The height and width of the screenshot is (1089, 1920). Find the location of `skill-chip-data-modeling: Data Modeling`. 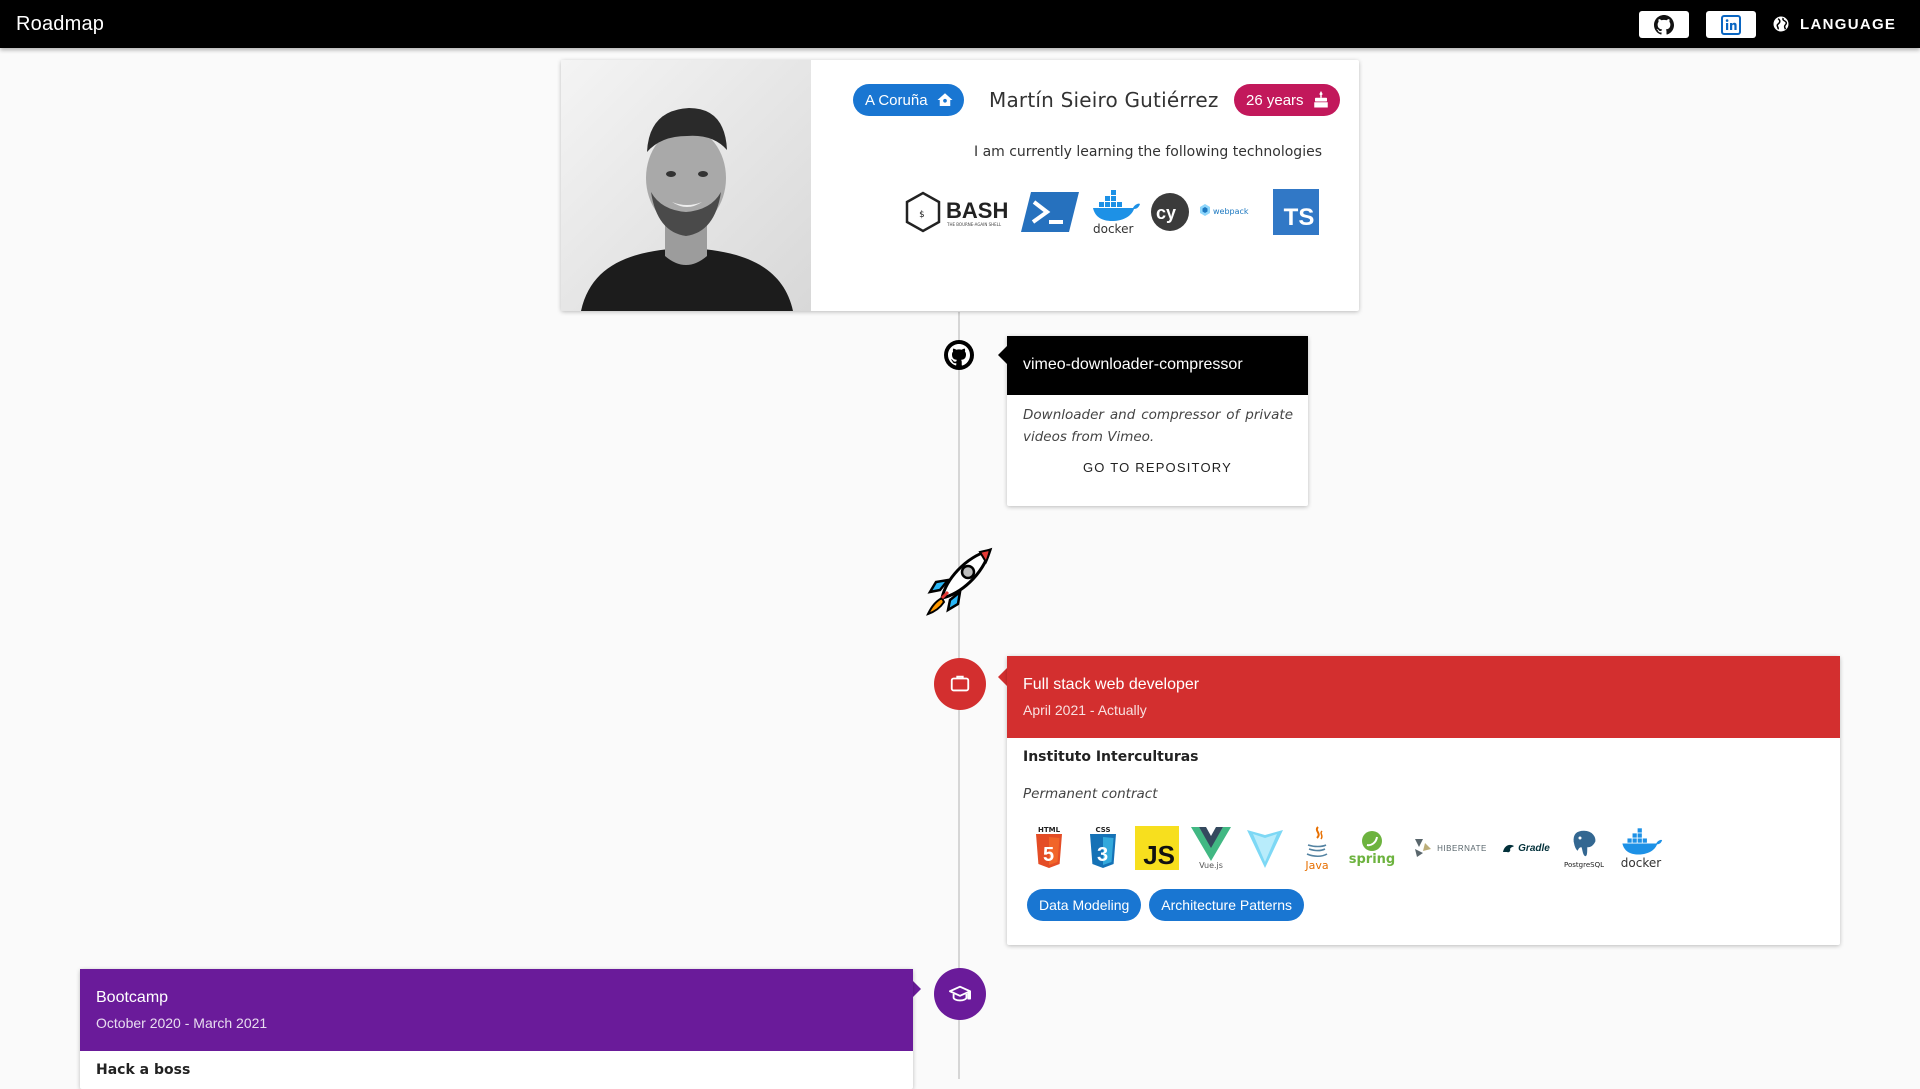

skill-chip-data-modeling: Data Modeling is located at coordinates (1084, 905).